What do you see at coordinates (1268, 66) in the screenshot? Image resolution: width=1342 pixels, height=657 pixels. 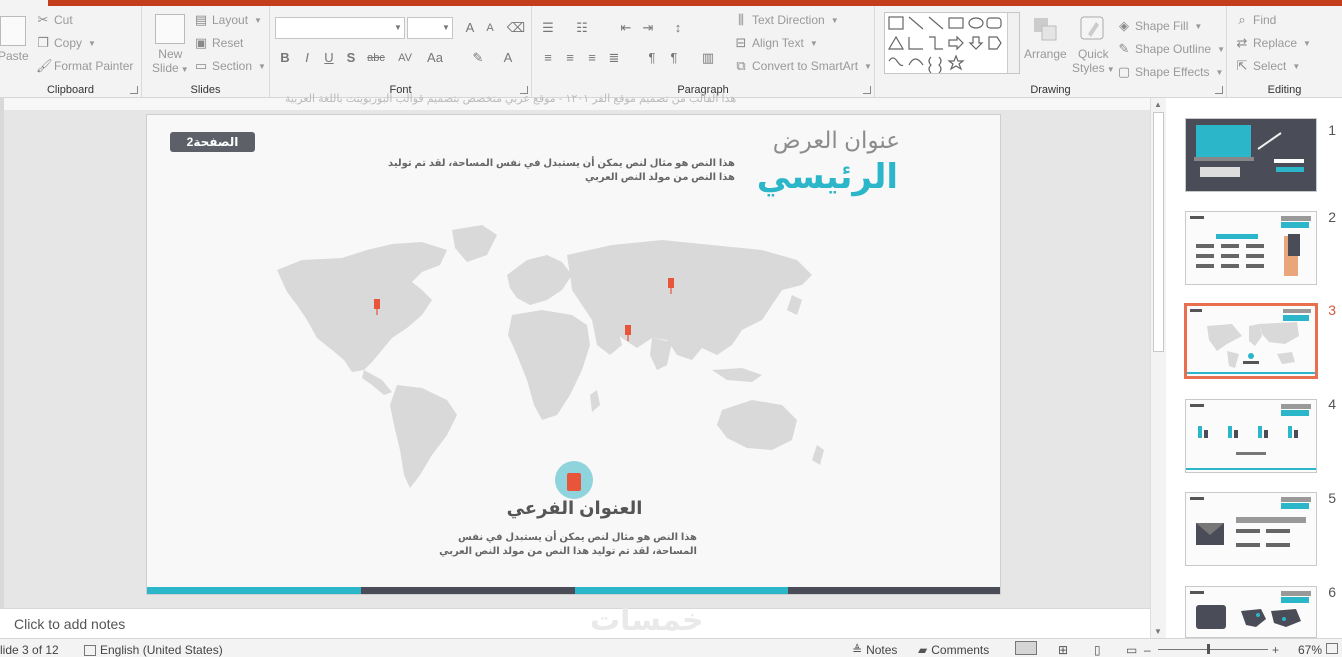 I see `select-button: ⇱ Select ▼` at bounding box center [1268, 66].